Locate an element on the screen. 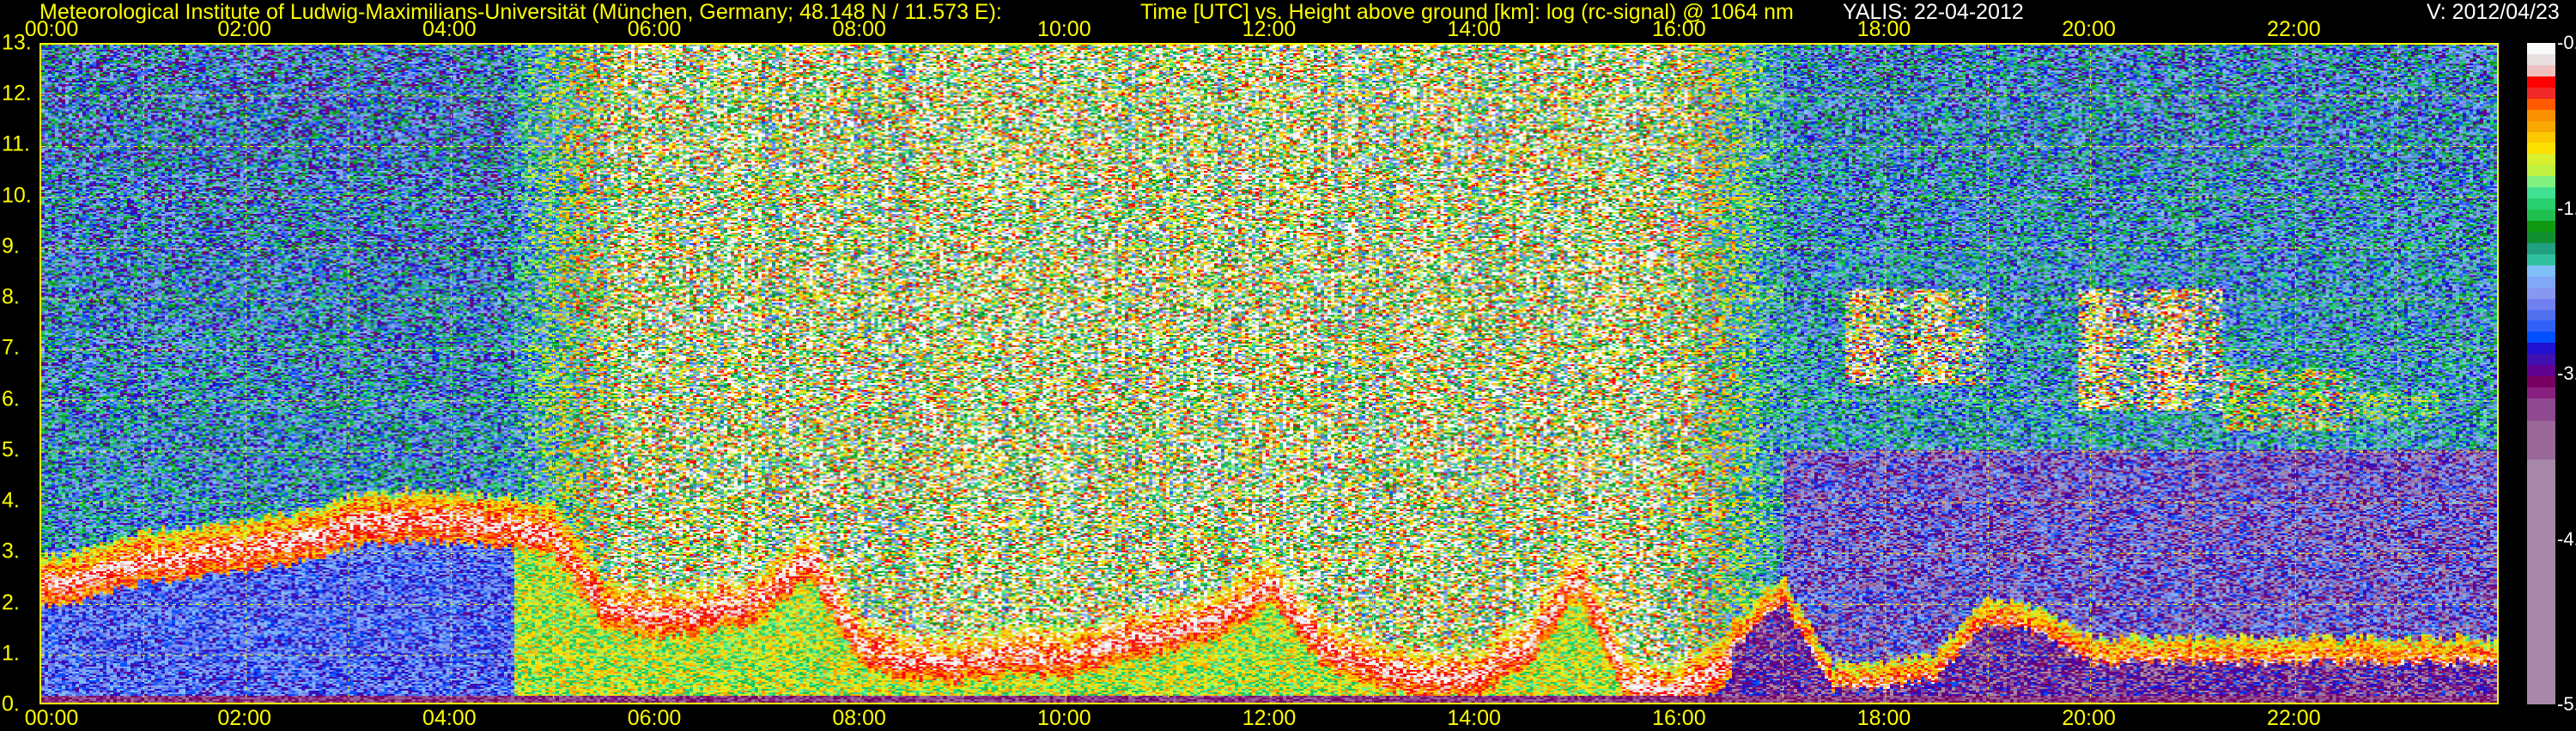 This screenshot has height=731, width=2576. y-tick-label: 1. is located at coordinates (11, 653).